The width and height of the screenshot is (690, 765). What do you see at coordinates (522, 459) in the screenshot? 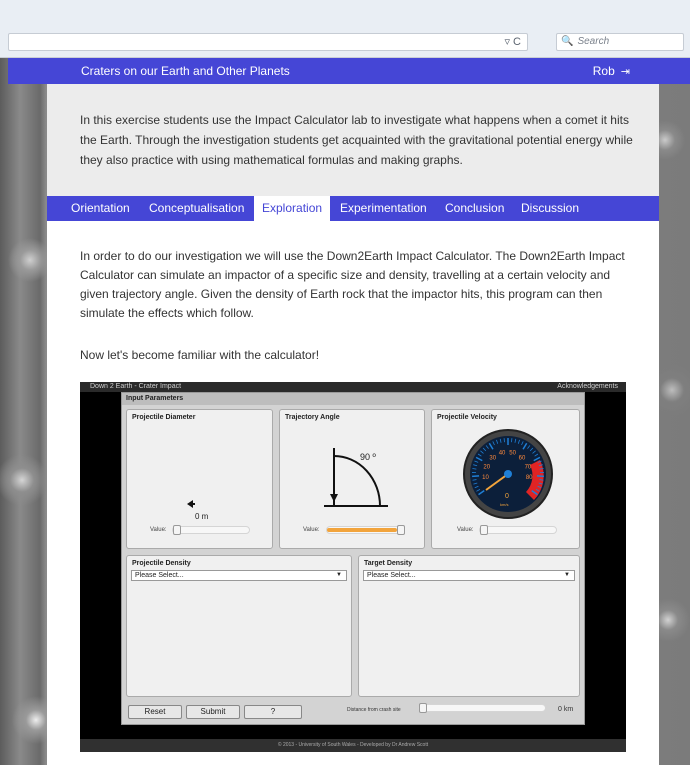
I see `gauge-tick-label: 60` at bounding box center [522, 459].